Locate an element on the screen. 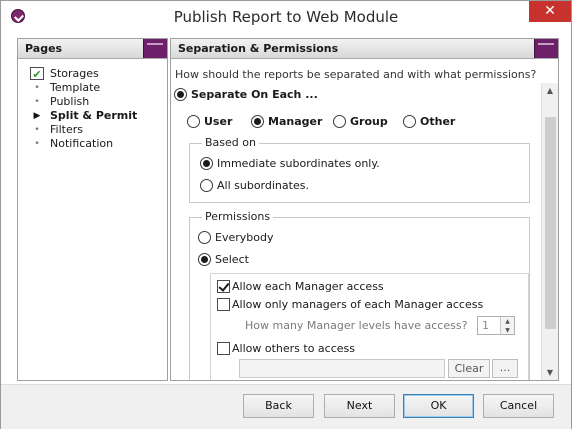  sidebar-item-label: Split & Permit is located at coordinates (94, 115).